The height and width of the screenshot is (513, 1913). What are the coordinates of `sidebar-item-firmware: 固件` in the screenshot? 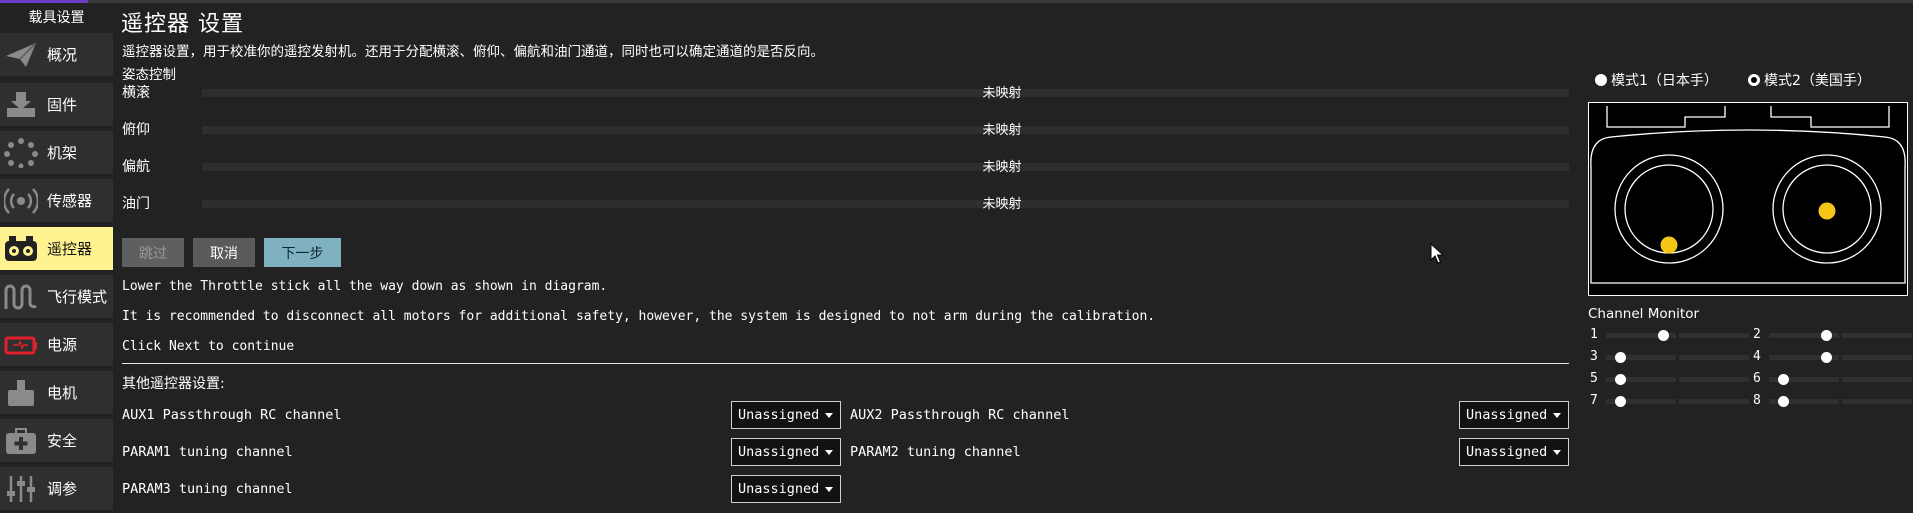 It's located at (56, 104).